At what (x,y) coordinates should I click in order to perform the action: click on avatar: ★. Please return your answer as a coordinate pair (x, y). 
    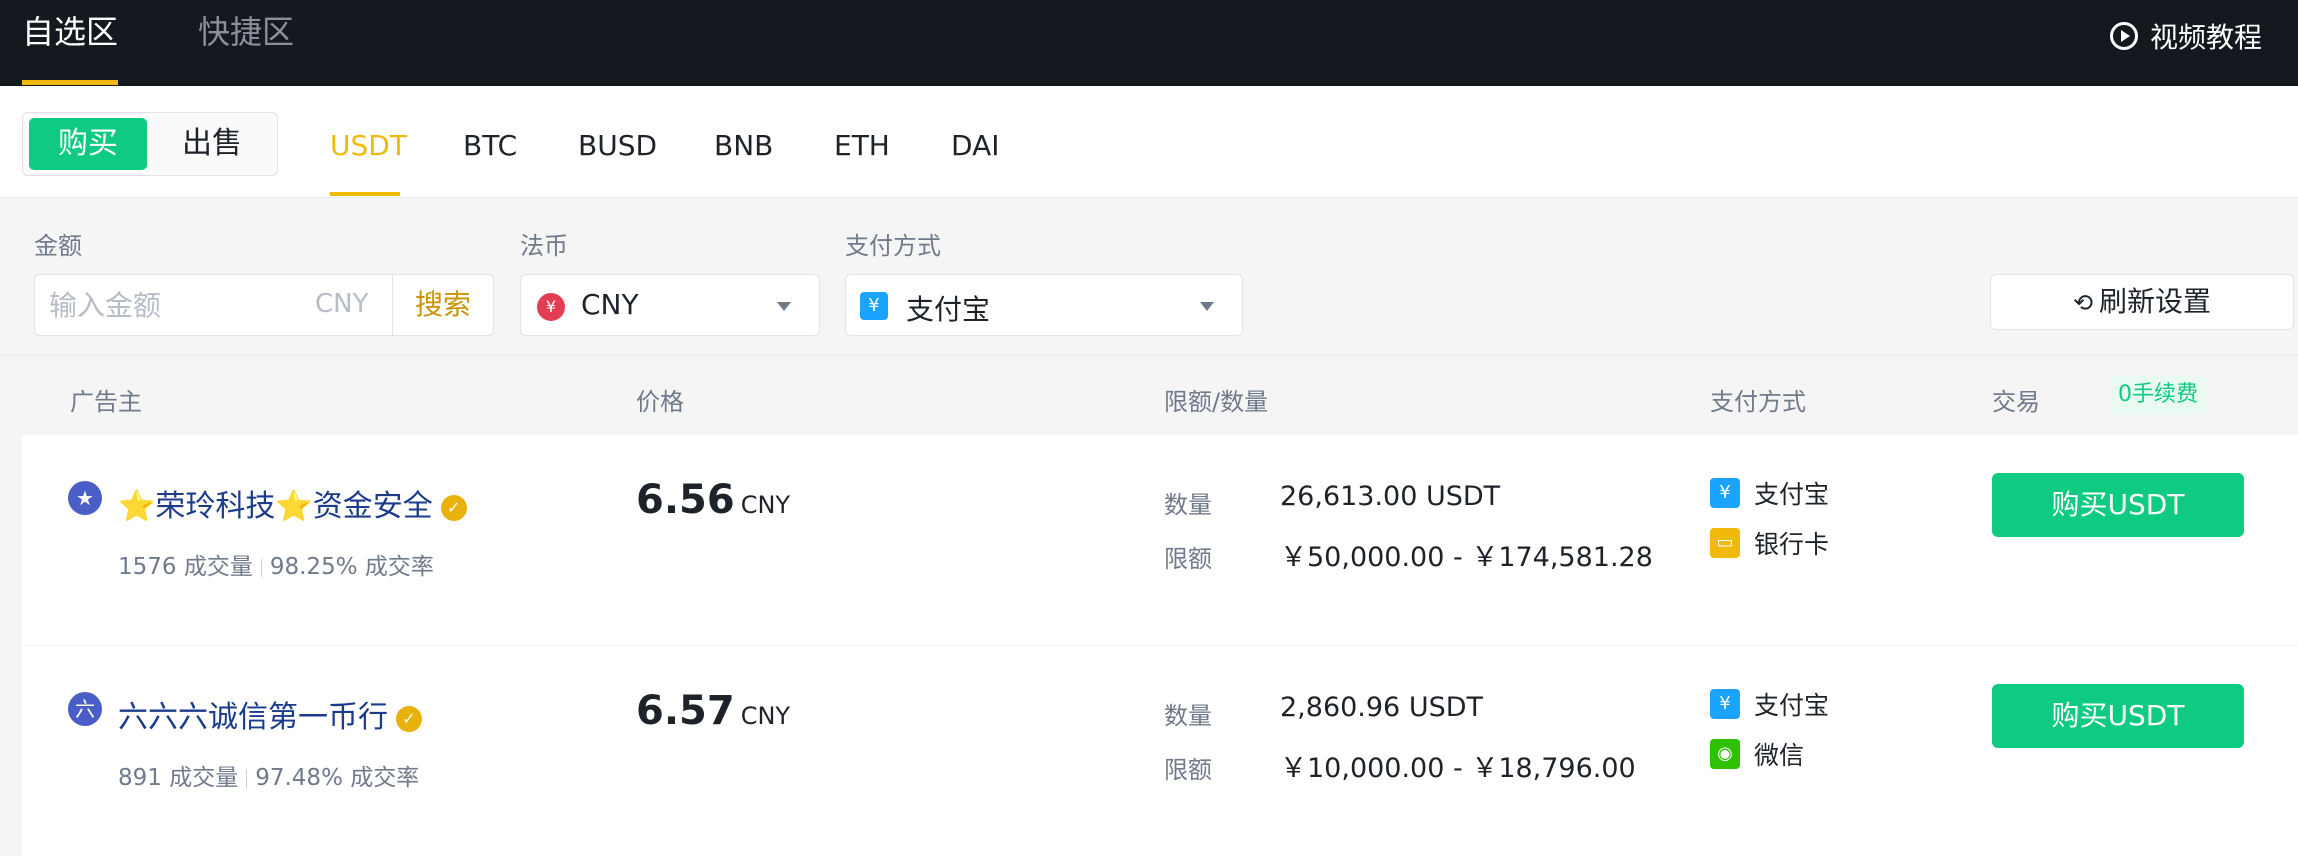
    Looking at the image, I should click on (85, 498).